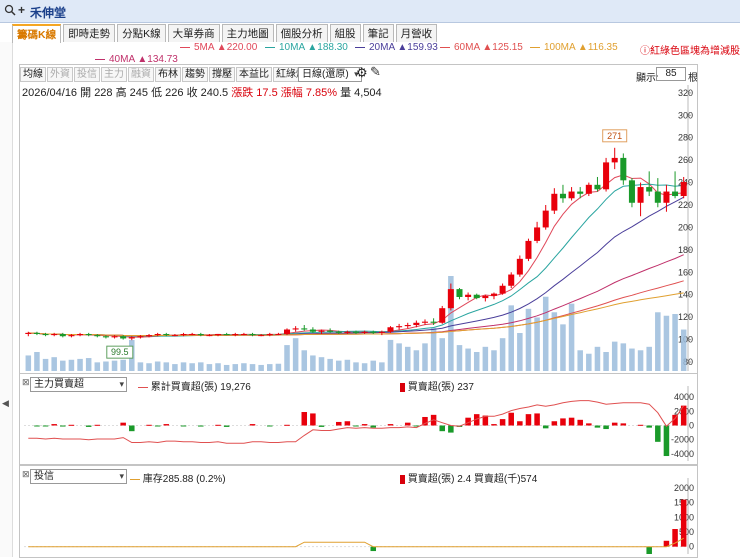  I want to click on tab-5: 個股分析, so click(301, 33).